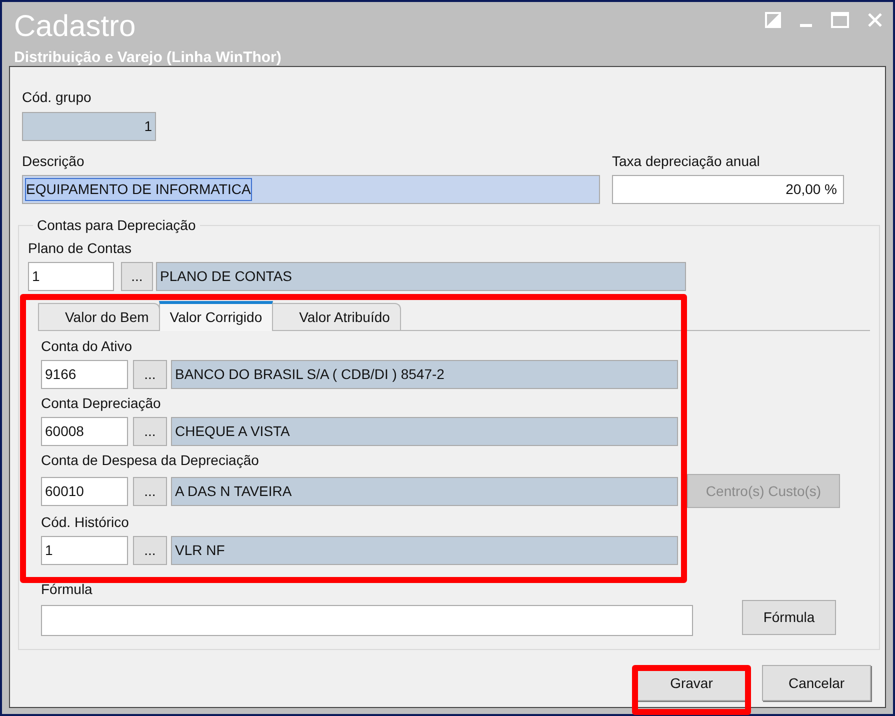  Describe the element at coordinates (367, 620) in the screenshot. I see `formula-field` at that location.